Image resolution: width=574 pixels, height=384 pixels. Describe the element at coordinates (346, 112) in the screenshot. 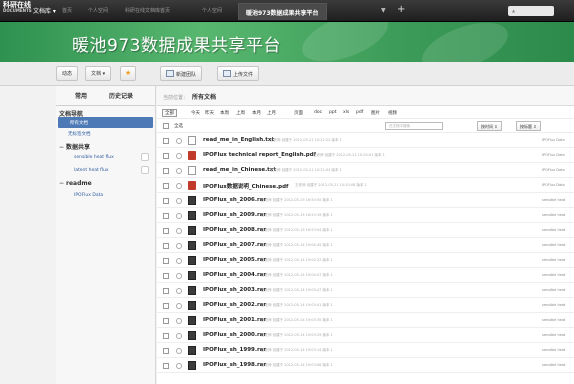

I see `filter-xls: xls` at that location.